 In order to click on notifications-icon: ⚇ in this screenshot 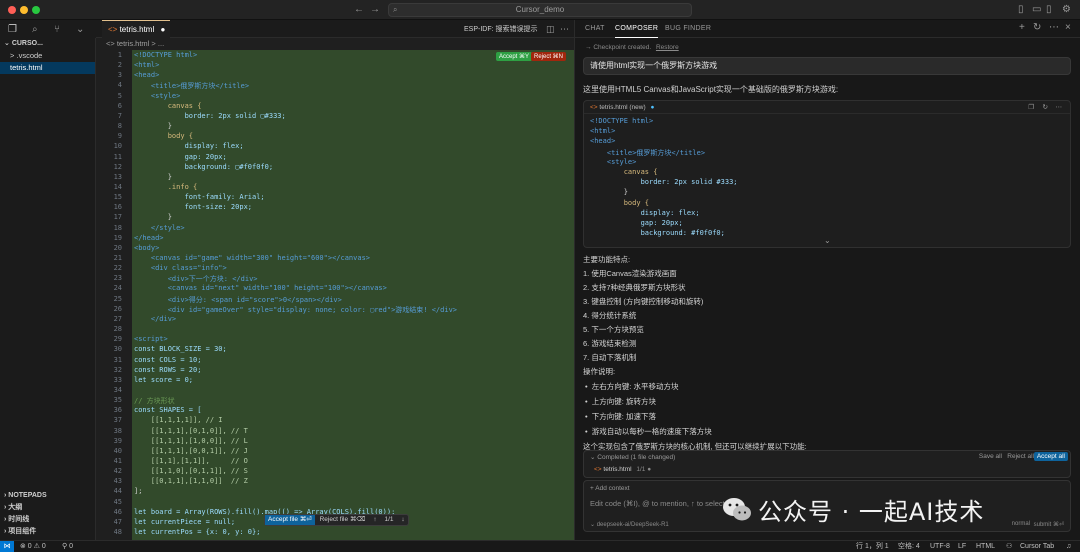, I will do `click(1009, 546)`.